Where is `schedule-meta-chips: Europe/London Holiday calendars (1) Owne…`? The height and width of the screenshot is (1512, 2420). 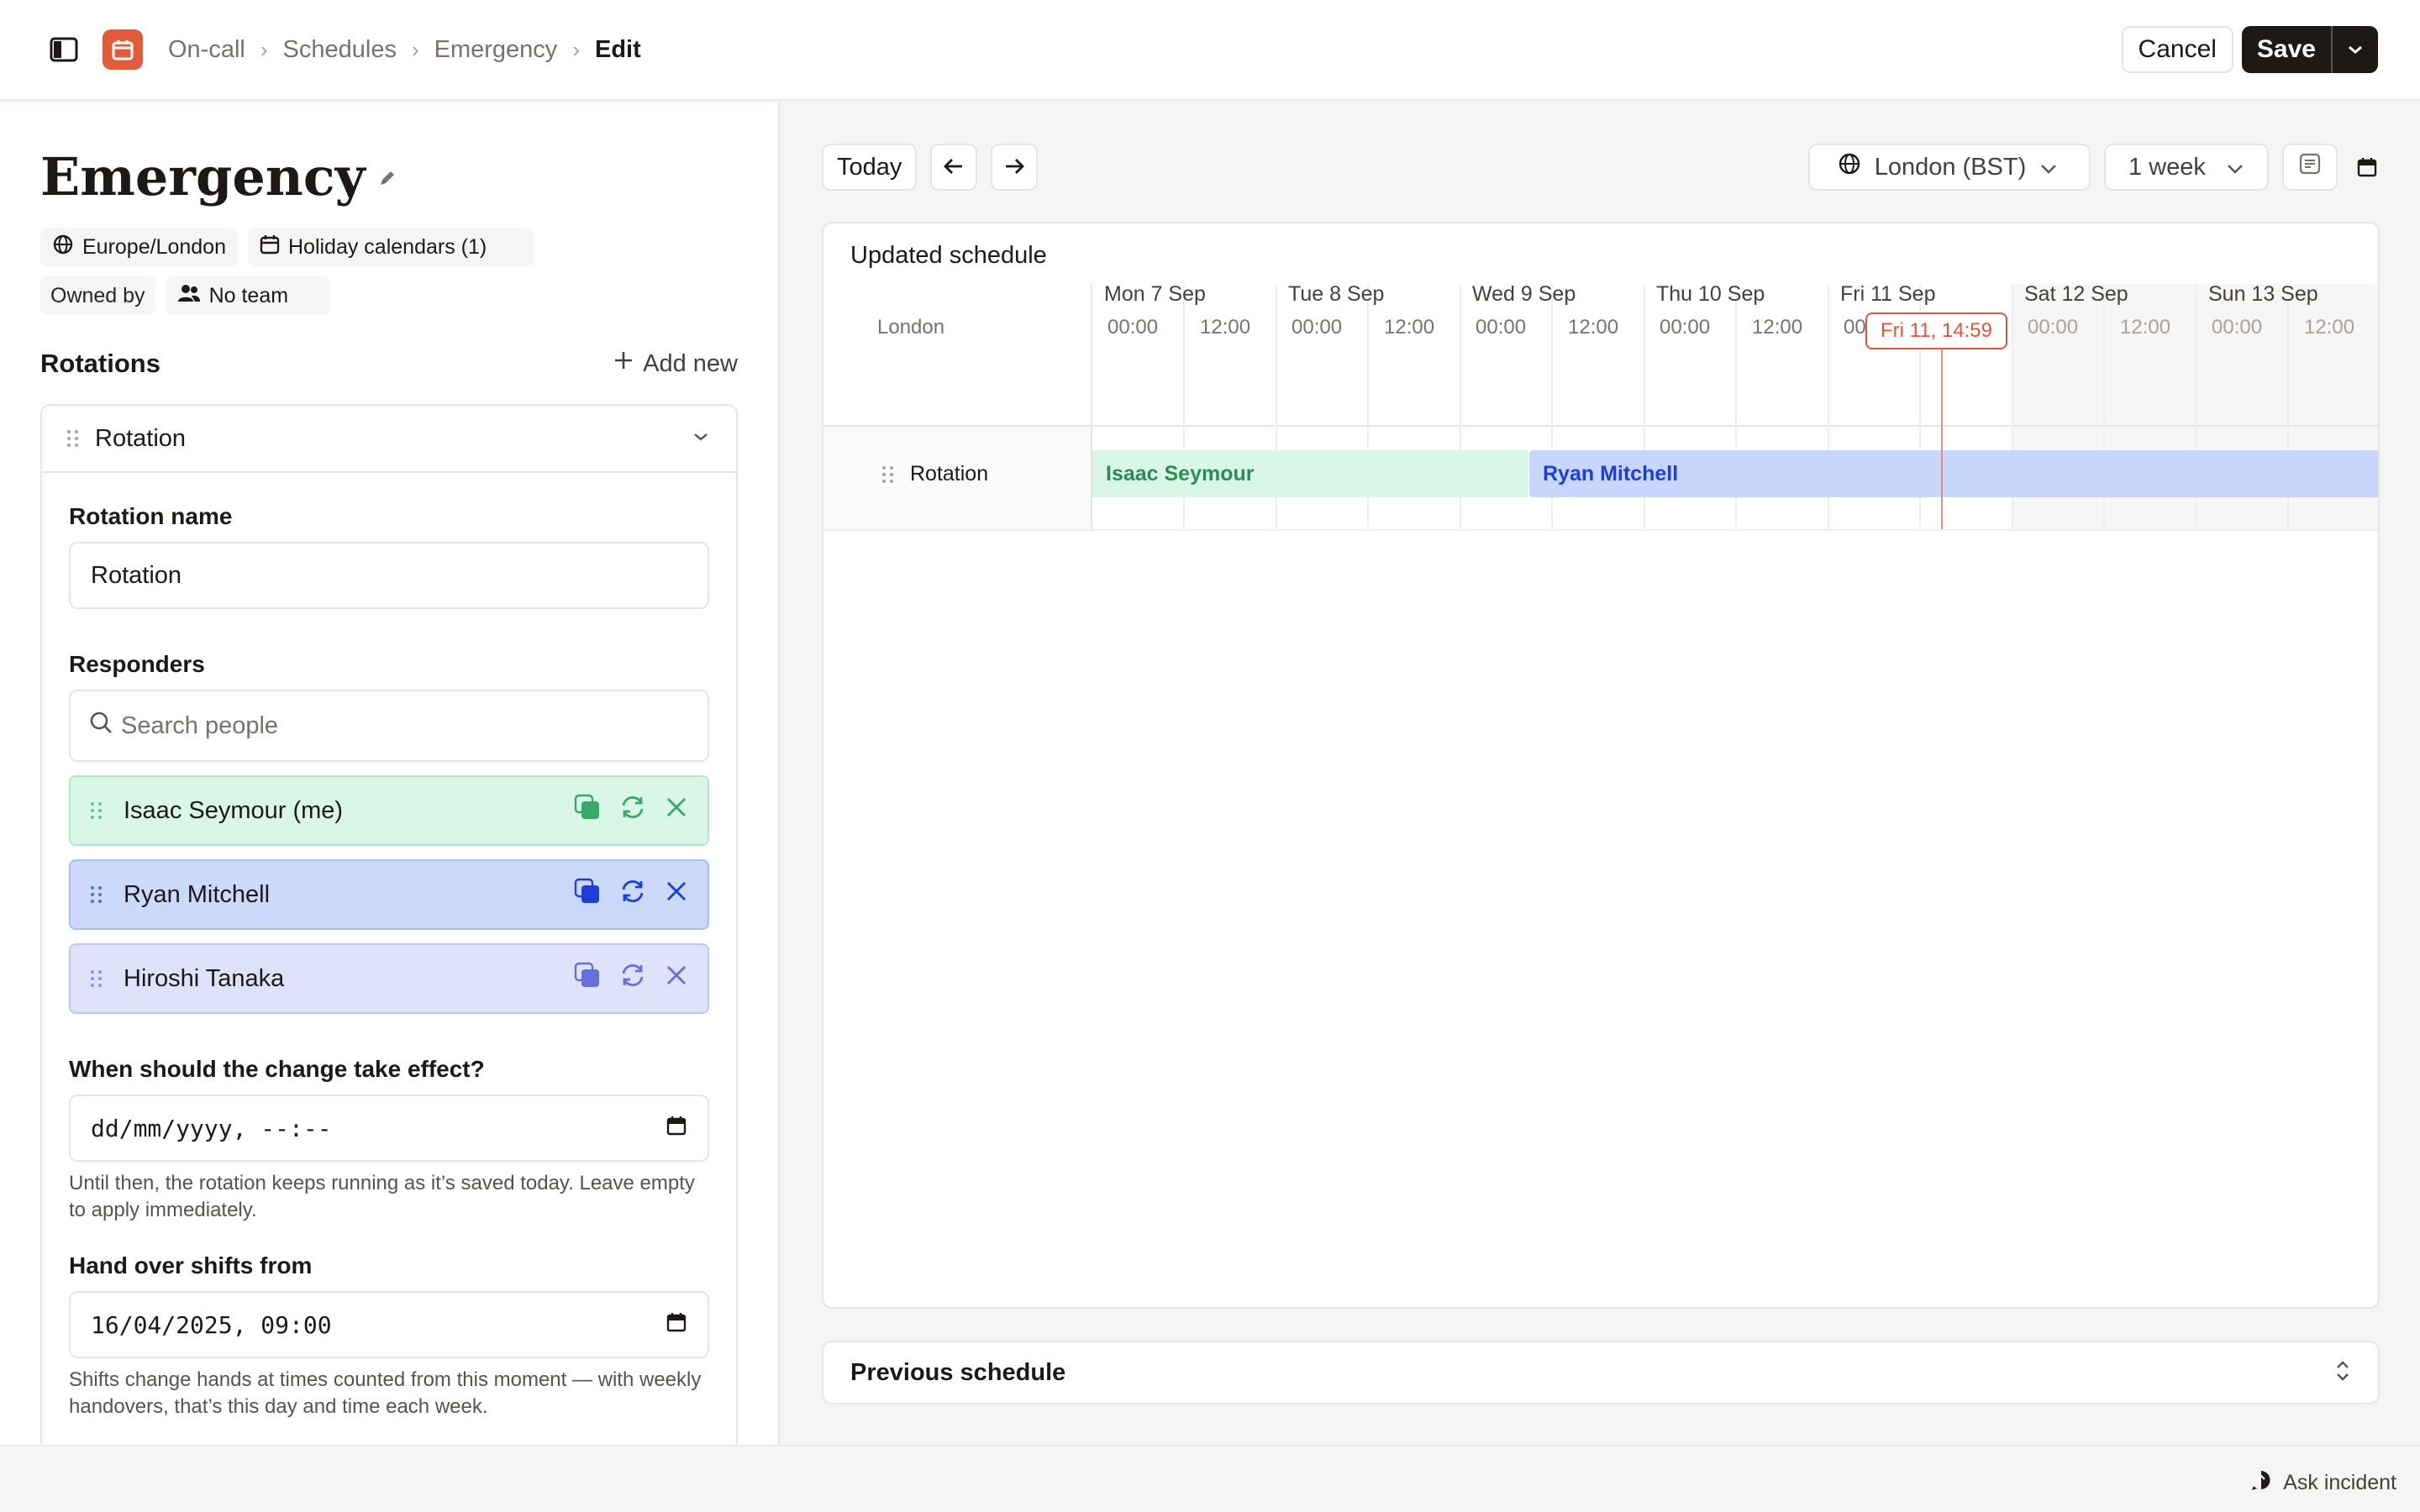 schedule-meta-chips: Europe/London Holiday calendars (1) Owne… is located at coordinates (309, 271).